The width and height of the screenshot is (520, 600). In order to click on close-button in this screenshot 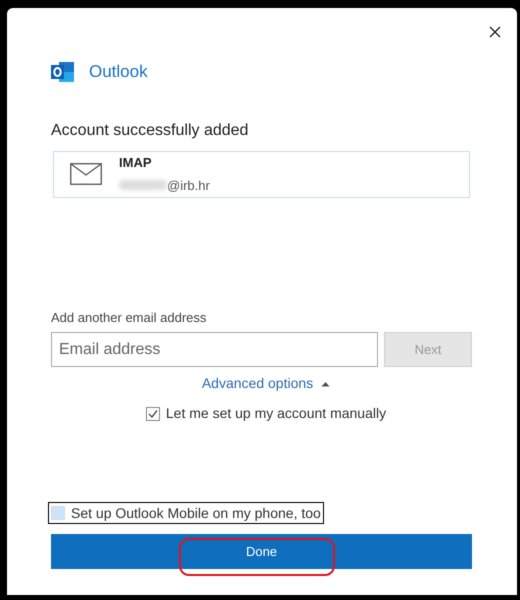, I will do `click(495, 32)`.